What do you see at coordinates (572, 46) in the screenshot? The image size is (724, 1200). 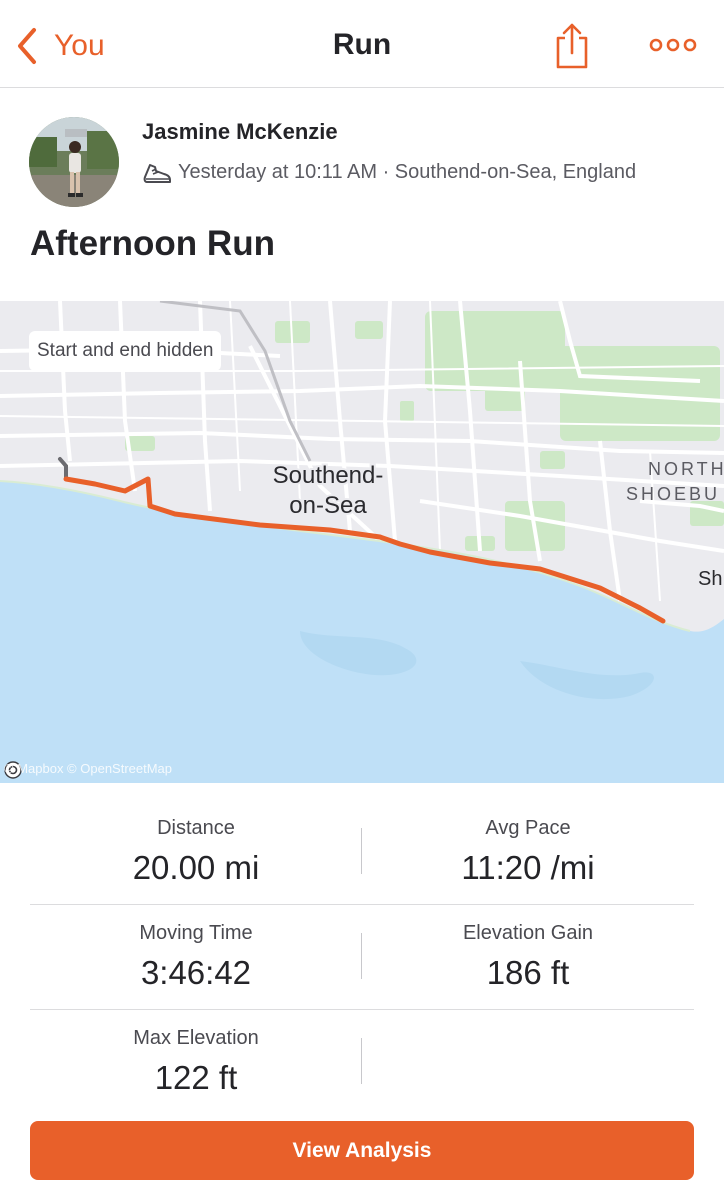 I see `share-icon` at bounding box center [572, 46].